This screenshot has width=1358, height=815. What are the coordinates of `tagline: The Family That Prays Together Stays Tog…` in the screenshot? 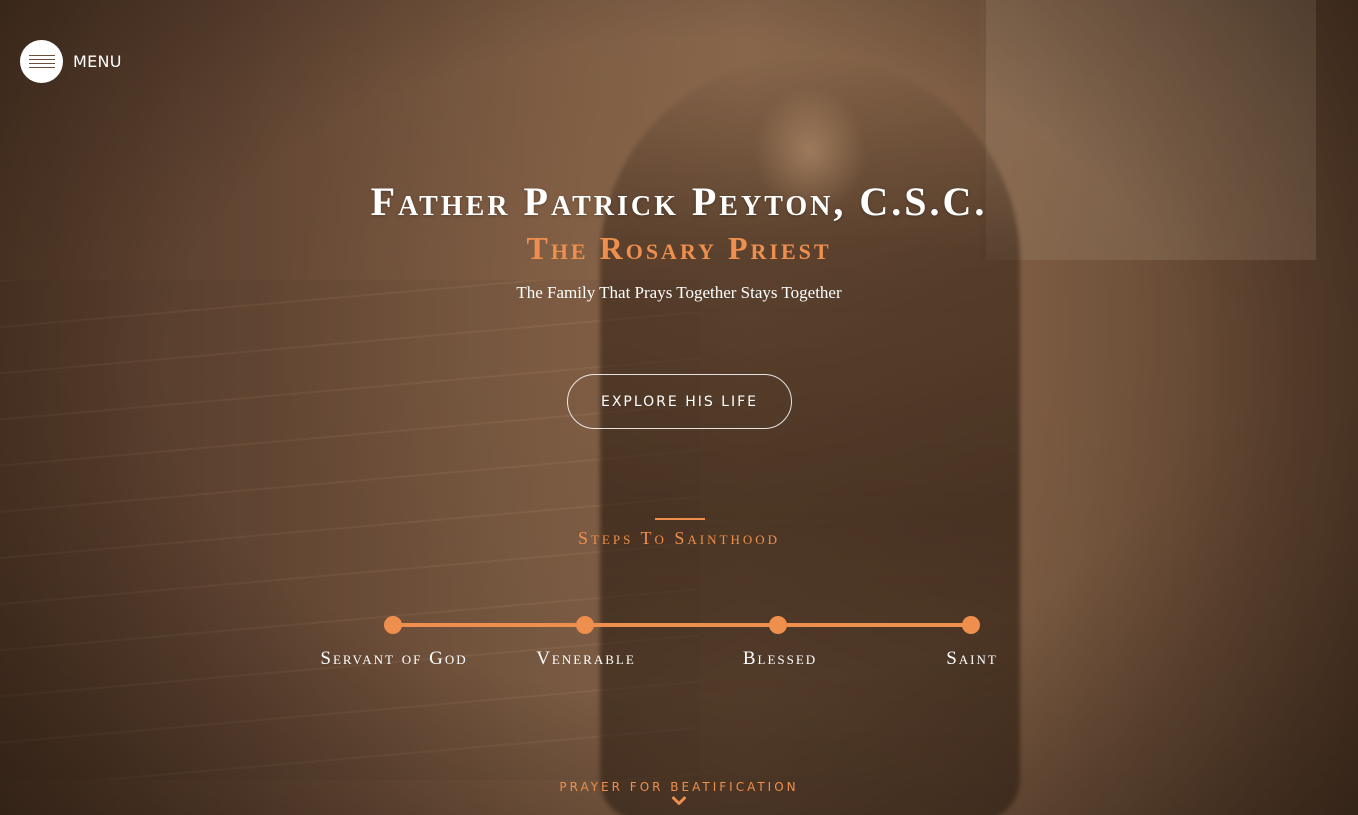 It's located at (679, 292).